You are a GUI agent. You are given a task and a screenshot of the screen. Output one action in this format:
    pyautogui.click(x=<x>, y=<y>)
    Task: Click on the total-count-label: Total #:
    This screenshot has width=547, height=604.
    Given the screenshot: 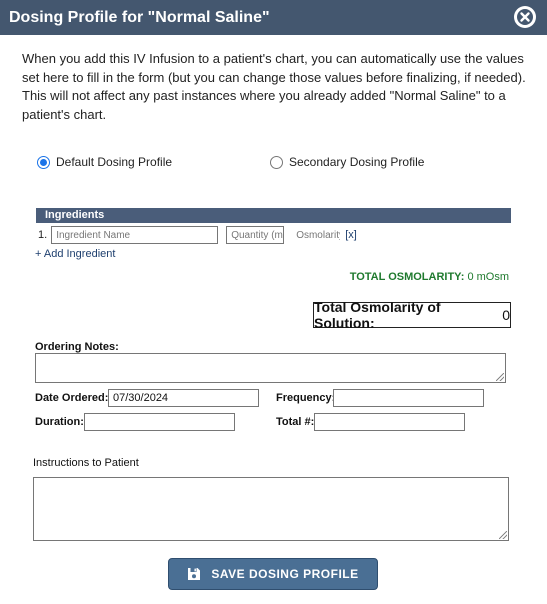 What is the action you would take?
    pyautogui.click(x=295, y=422)
    